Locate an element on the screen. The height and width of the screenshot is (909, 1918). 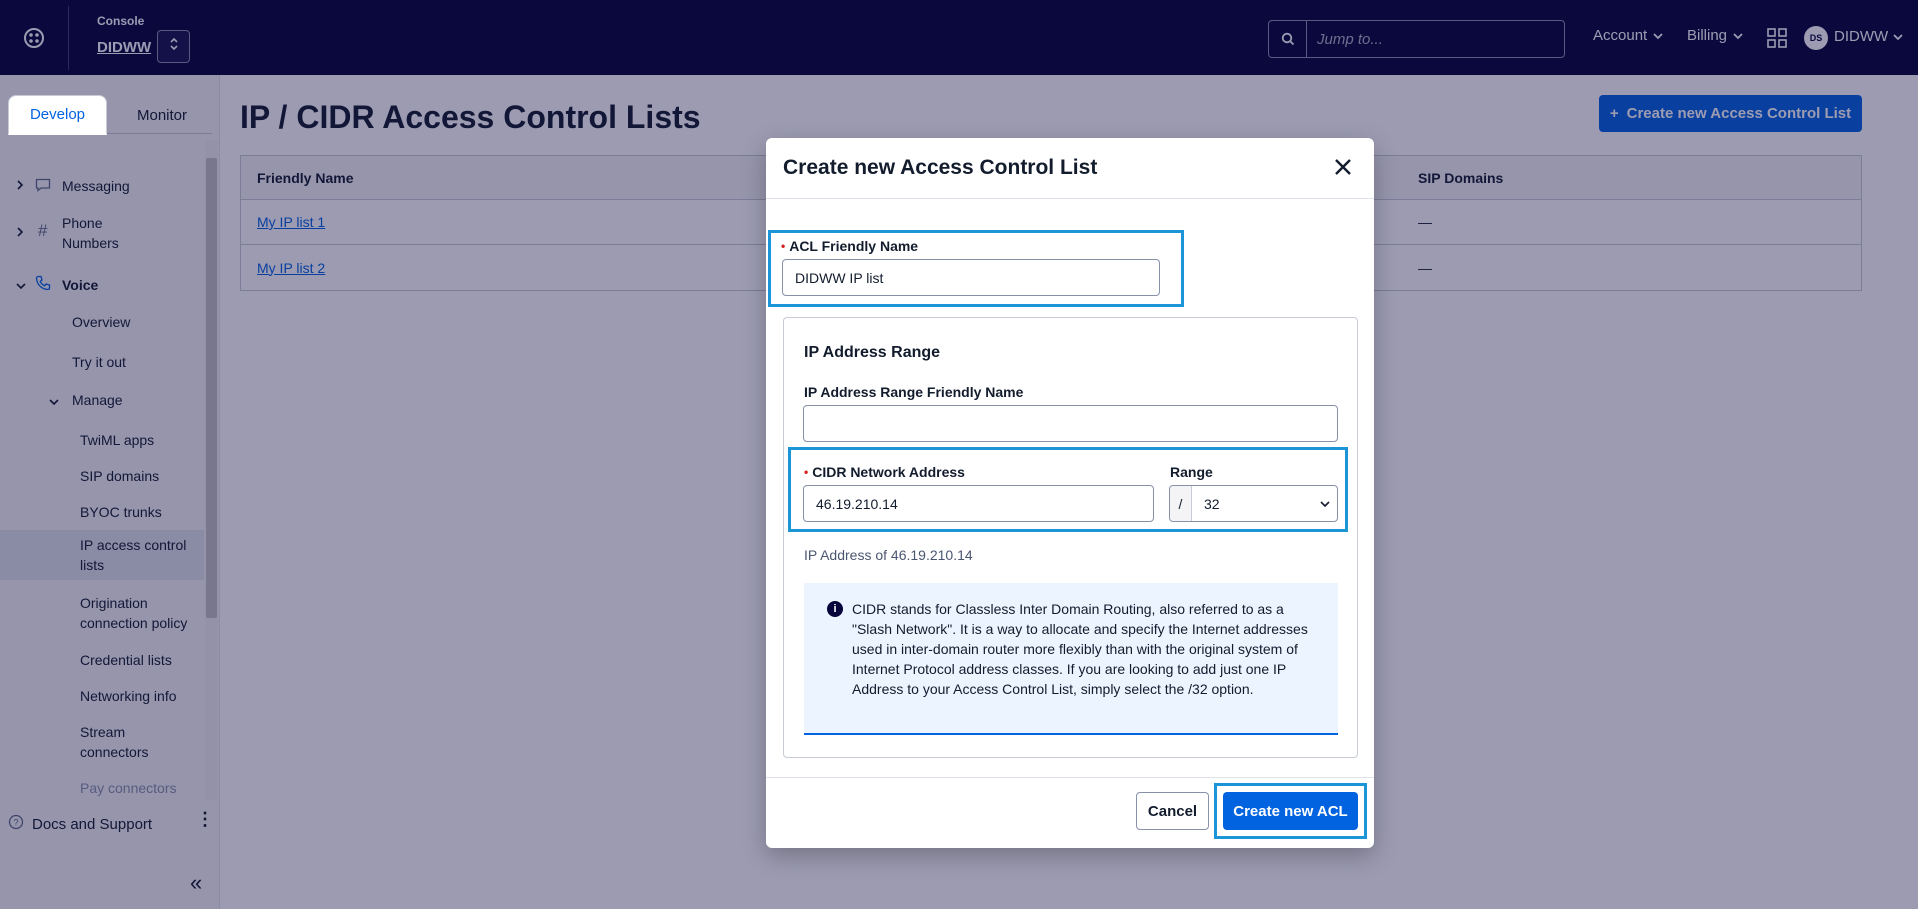
cidr-label-text: CIDR Network Address is located at coordinates (888, 472).